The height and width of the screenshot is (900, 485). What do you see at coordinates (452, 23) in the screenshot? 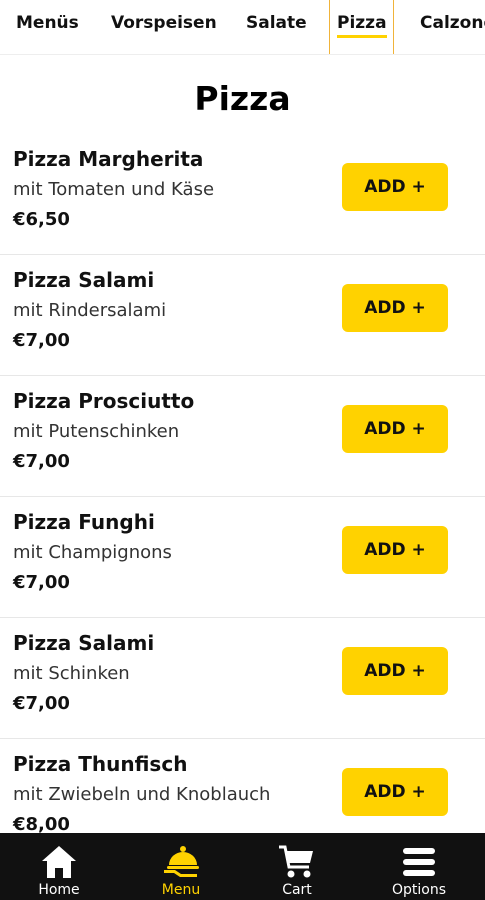
I see `tab-label: Calzone` at bounding box center [452, 23].